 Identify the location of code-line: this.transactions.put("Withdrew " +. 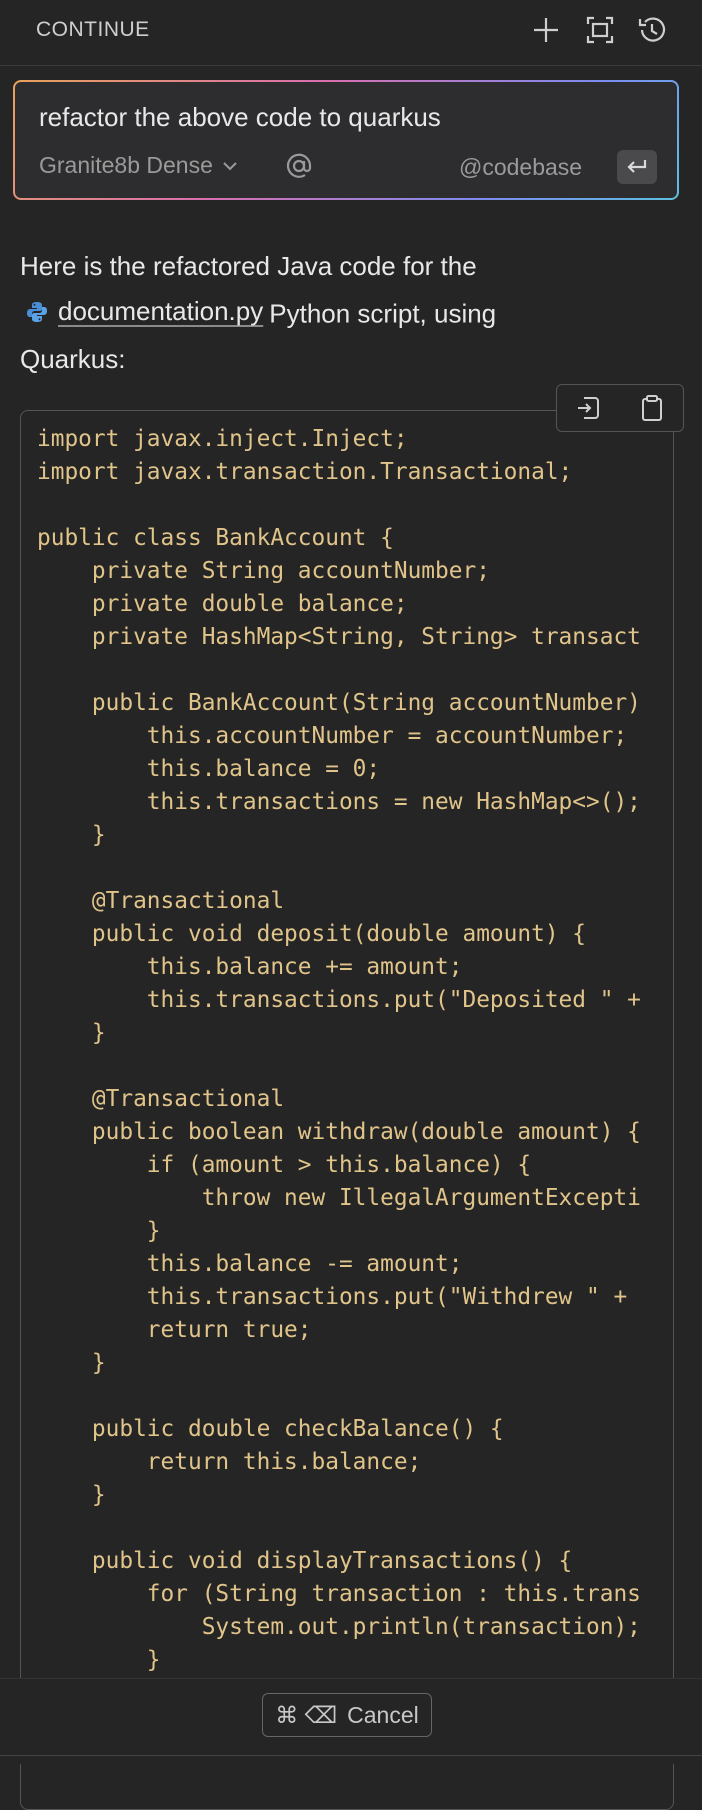
(387, 1297).